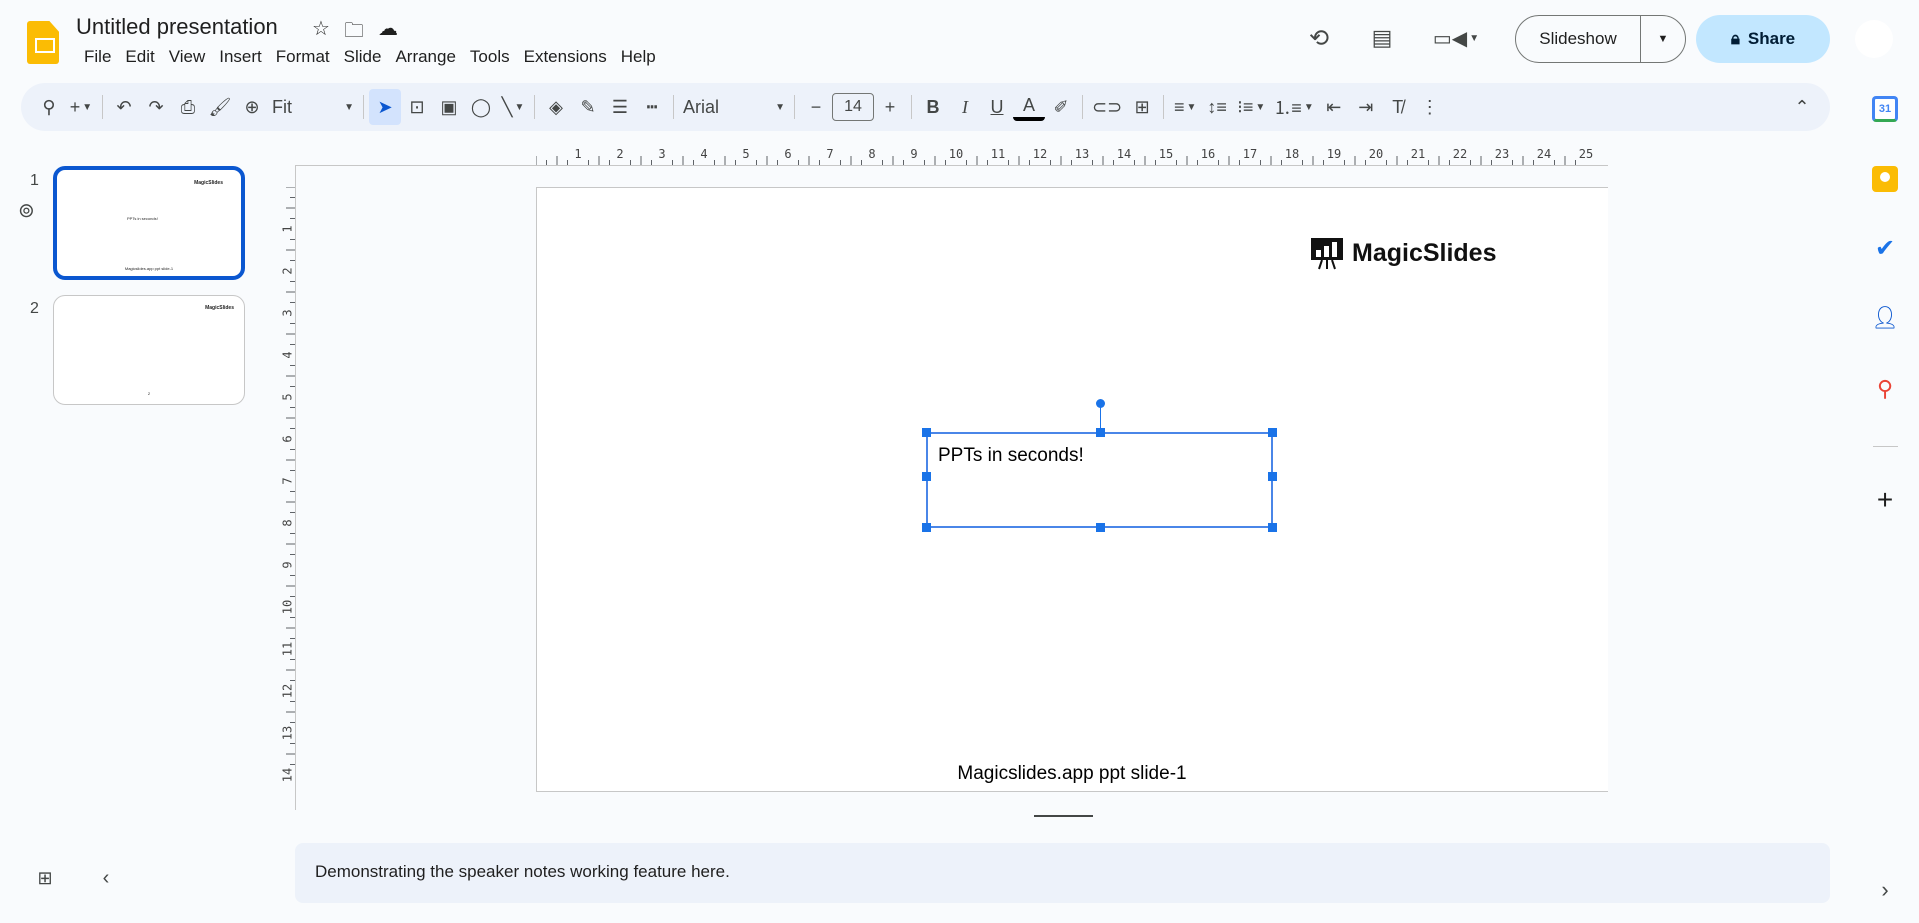 This screenshot has height=923, width=1919. Describe the element at coordinates (288, 480) in the screenshot. I see `ruler-label: 7` at that location.